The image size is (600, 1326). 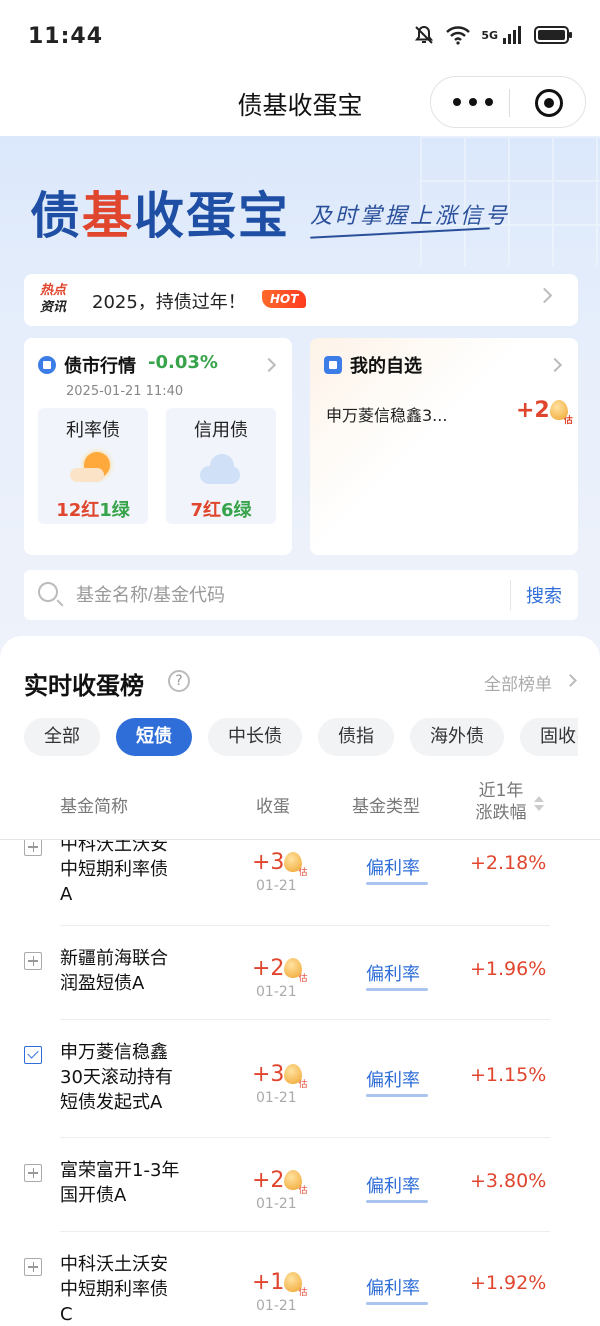 I want to click on rate-bond-label: 利率债, so click(x=93, y=430).